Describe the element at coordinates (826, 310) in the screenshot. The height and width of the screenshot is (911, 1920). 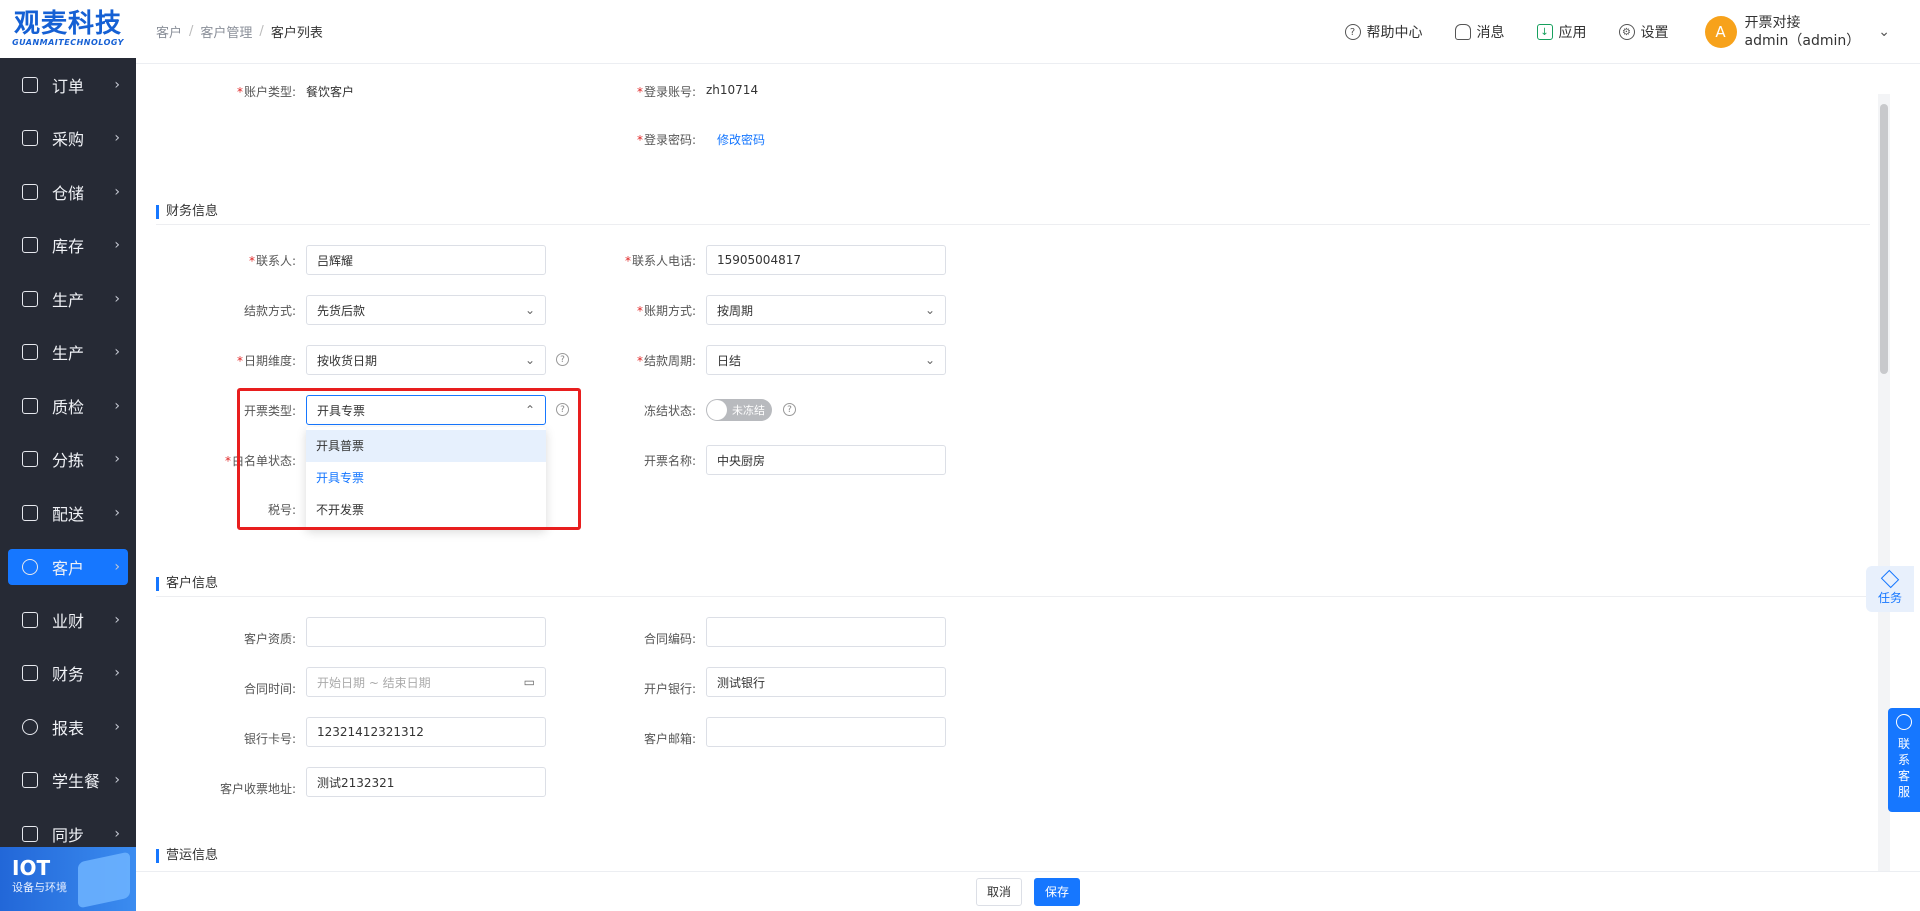
I see `billing-period-mode-select: 按周期 ⌄` at that location.